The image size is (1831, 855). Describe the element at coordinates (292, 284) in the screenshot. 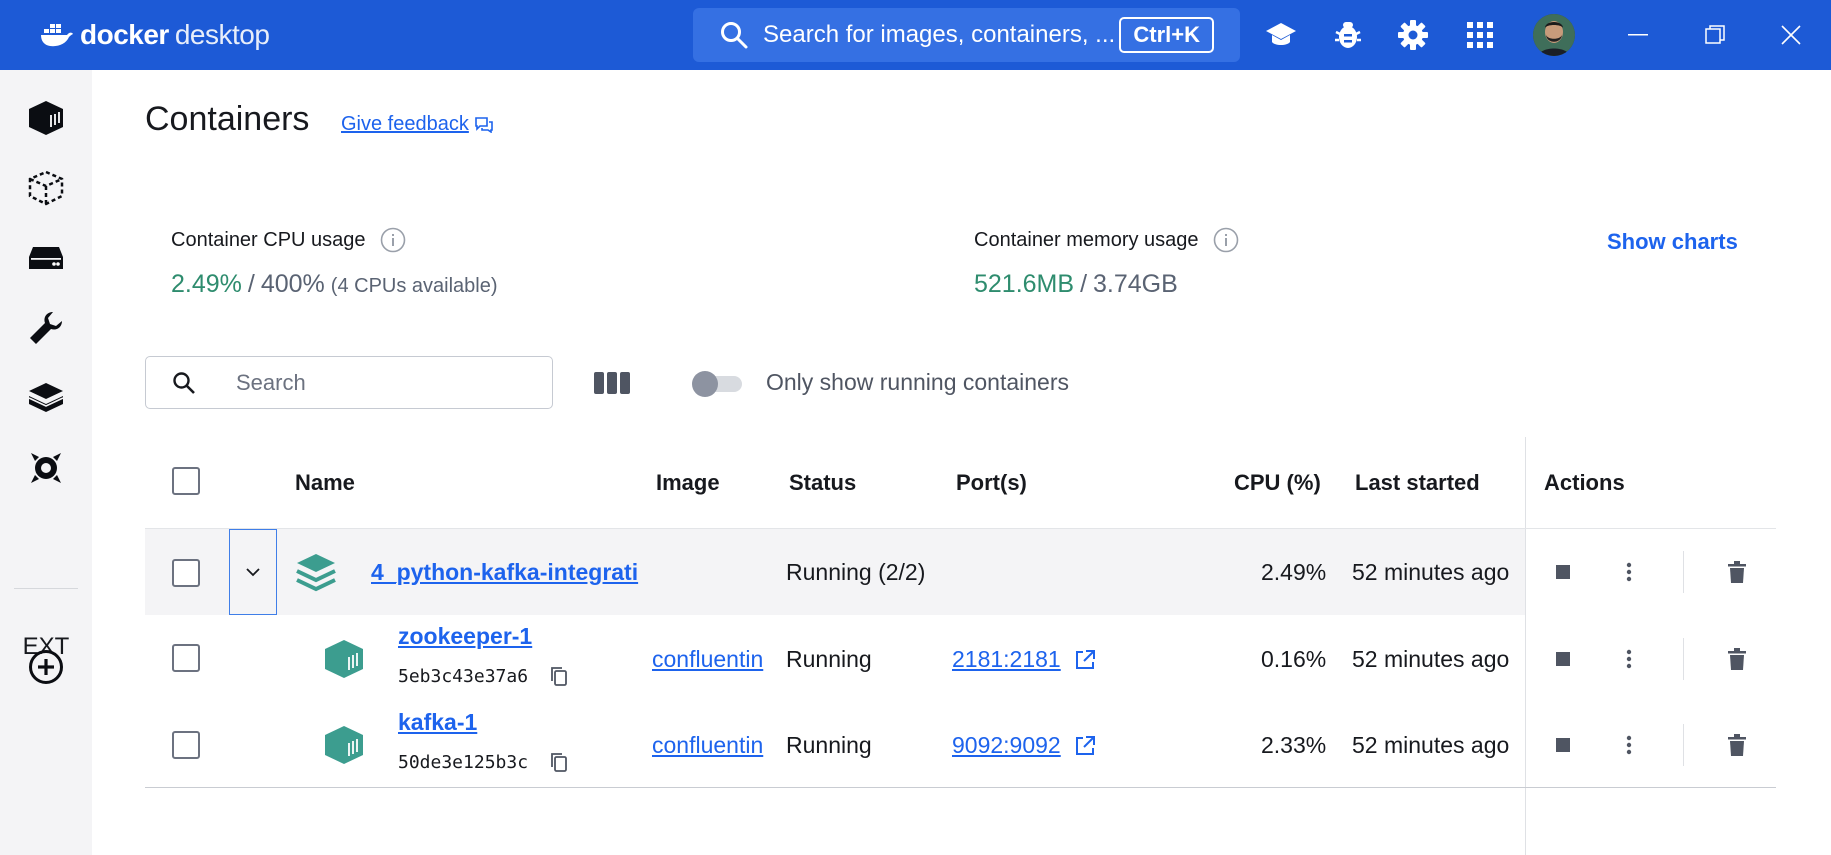

I see `cpu-total: 400%` at that location.